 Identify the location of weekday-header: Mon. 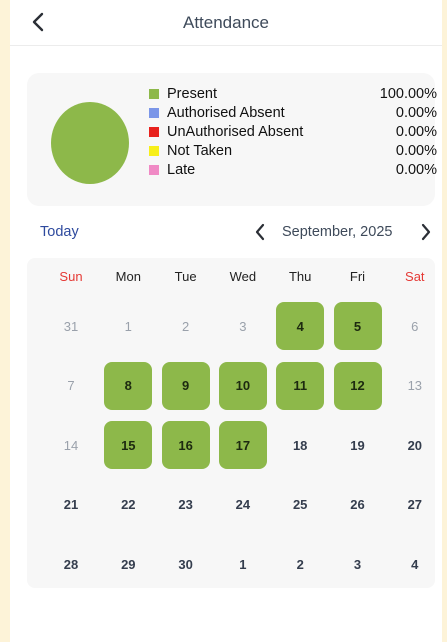
(128, 276).